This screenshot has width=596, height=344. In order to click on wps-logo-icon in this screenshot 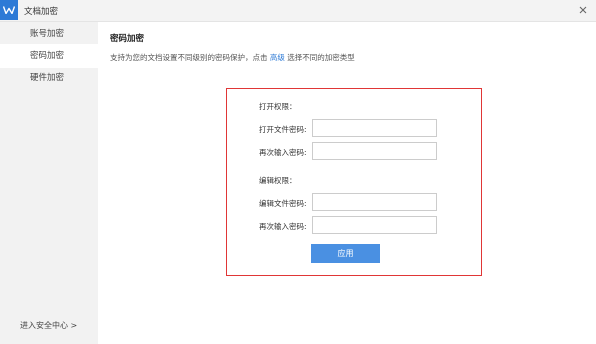, I will do `click(9, 10)`.